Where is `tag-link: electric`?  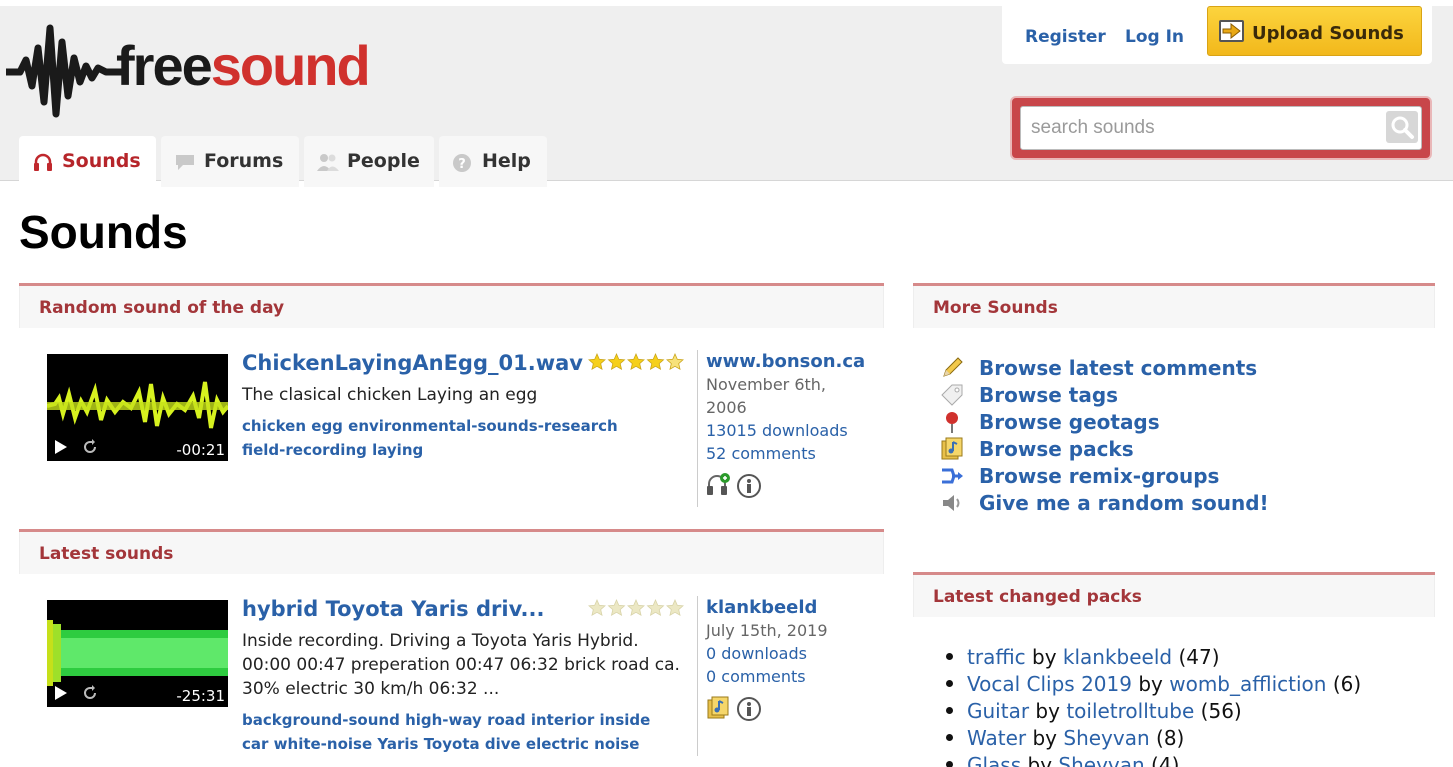 tag-link: electric is located at coordinates (557, 744).